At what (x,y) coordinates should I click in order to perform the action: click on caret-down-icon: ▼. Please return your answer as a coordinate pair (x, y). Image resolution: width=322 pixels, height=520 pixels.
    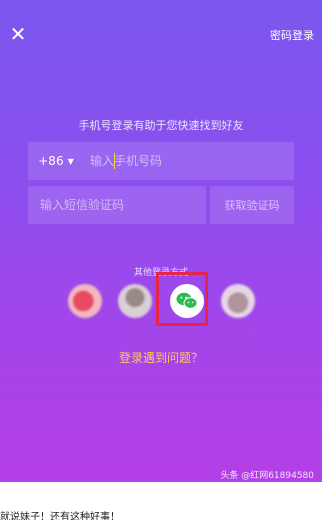
    Looking at the image, I should click on (70, 161).